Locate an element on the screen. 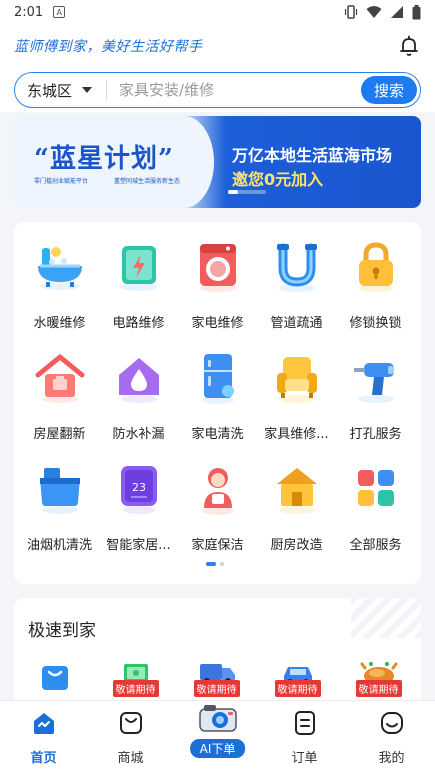  bottom-tab-bar: 首页 商城 AI下单订单 我的 is located at coordinates (217, 736).